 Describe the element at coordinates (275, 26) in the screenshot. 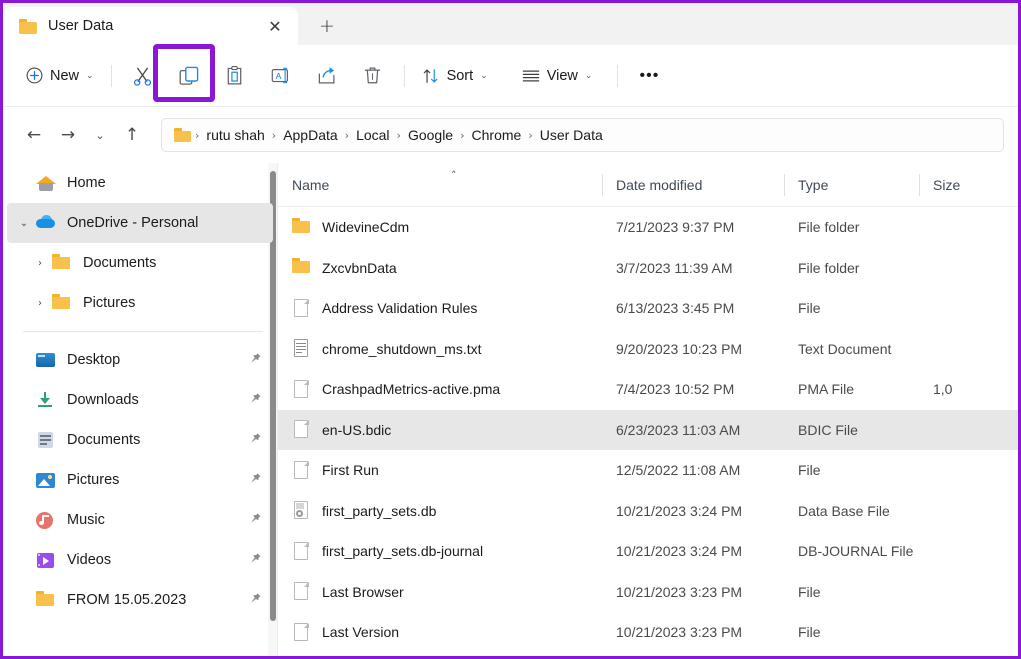

I see `close-icon: ✕` at that location.